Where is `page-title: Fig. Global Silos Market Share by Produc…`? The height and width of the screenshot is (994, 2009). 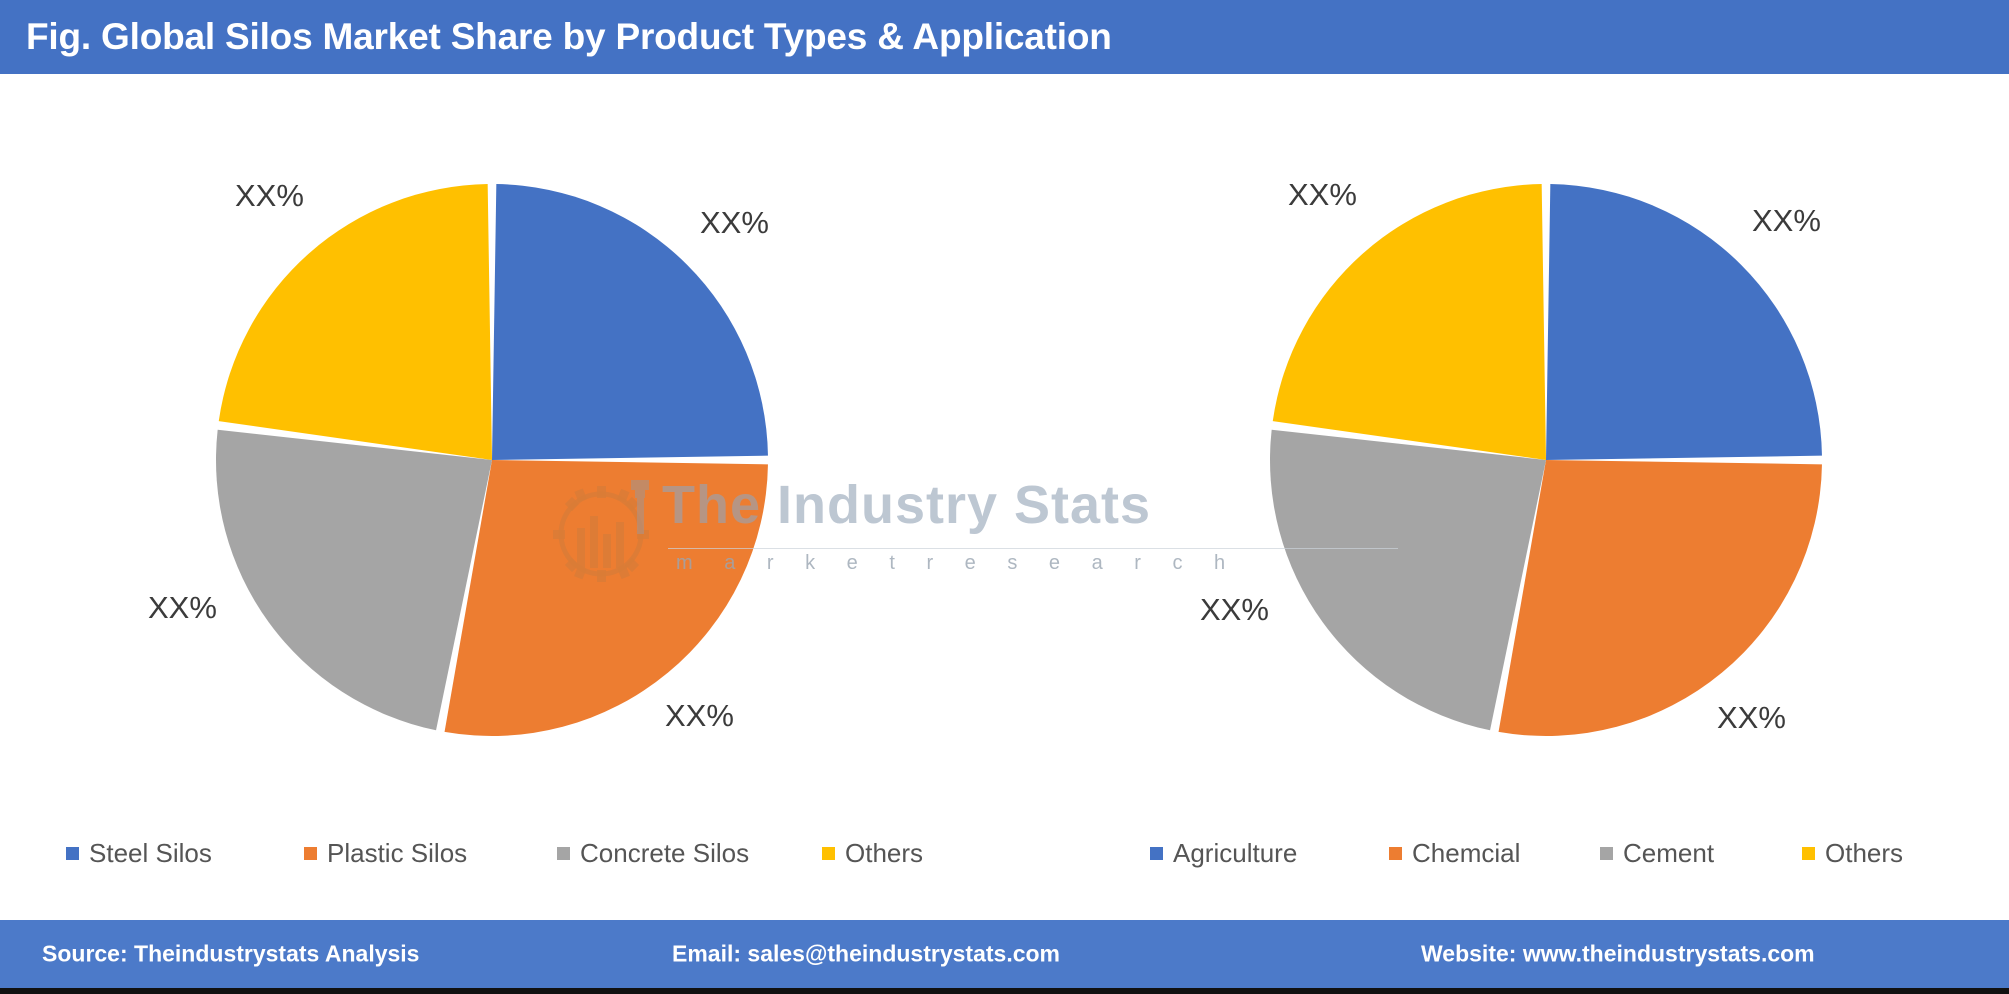 page-title: Fig. Global Silos Market Share by Produc… is located at coordinates (569, 36).